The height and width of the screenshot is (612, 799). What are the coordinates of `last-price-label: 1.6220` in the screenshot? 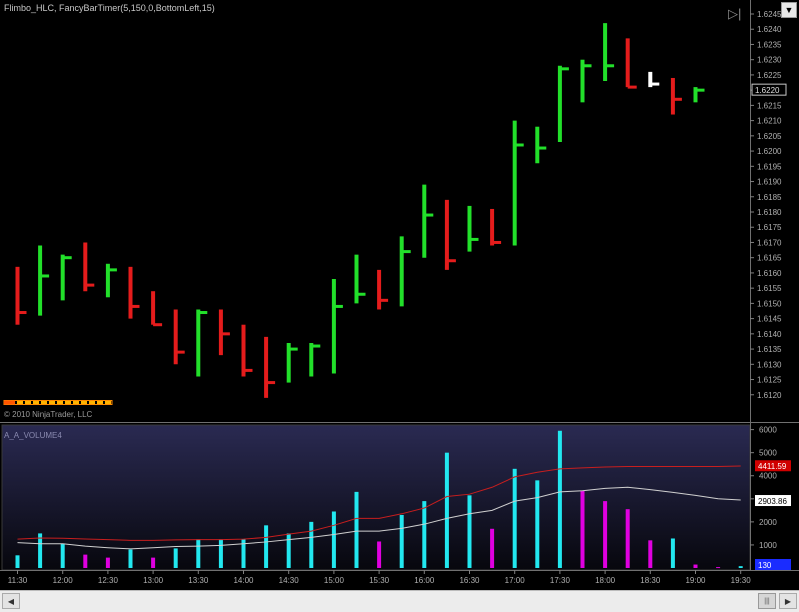 It's located at (767, 90).